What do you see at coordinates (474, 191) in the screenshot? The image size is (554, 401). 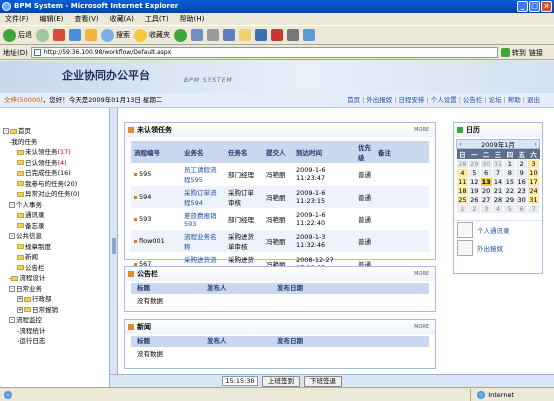 I see `calendar-day: 19` at bounding box center [474, 191].